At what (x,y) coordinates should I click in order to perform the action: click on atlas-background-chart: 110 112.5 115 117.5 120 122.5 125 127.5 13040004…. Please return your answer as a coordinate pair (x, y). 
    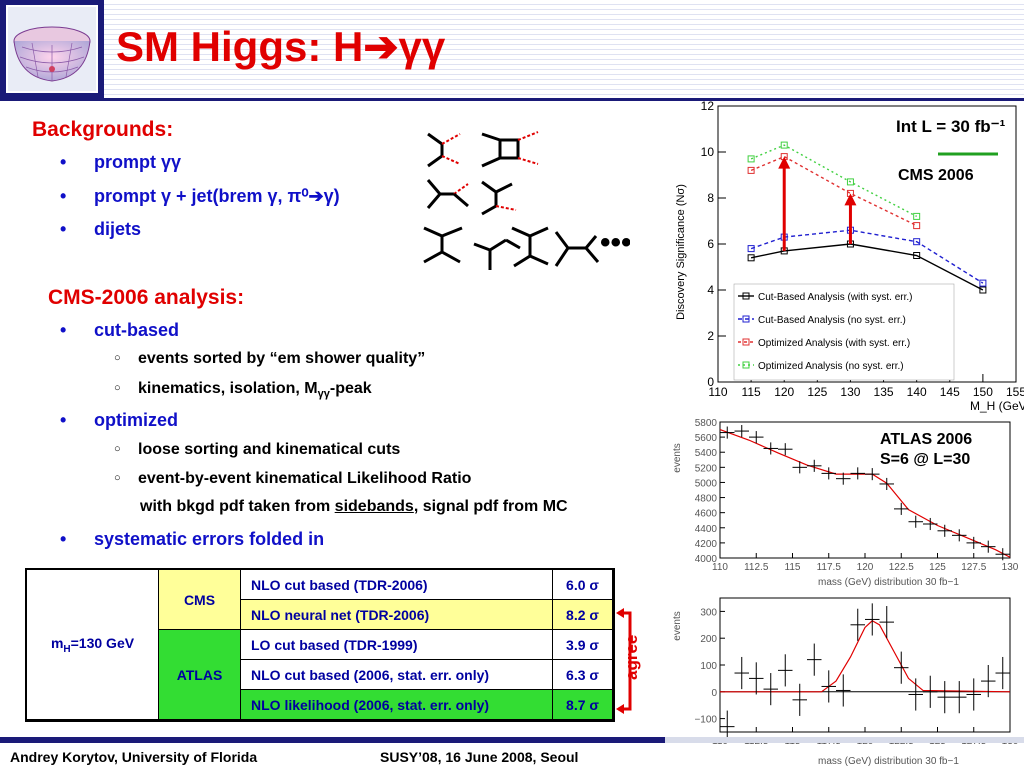
    Looking at the image, I should click on (845, 503).